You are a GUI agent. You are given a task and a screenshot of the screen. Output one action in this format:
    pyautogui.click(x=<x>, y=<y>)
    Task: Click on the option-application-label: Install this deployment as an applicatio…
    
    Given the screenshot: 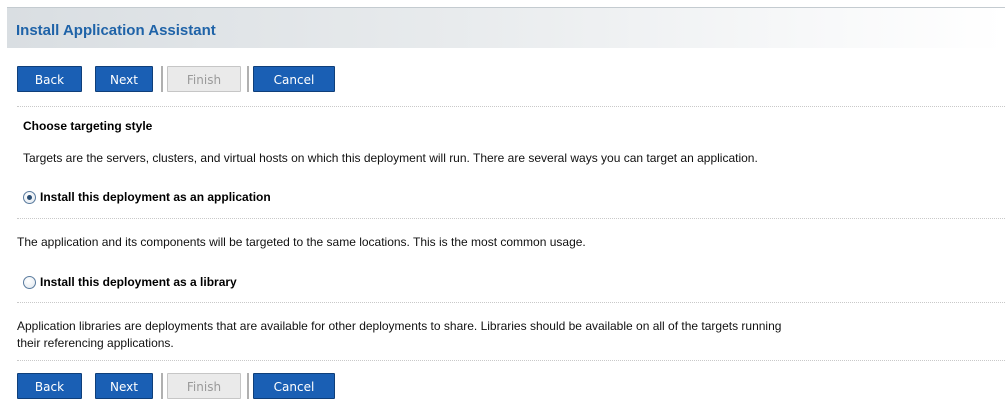 What is the action you would take?
    pyautogui.click(x=155, y=197)
    